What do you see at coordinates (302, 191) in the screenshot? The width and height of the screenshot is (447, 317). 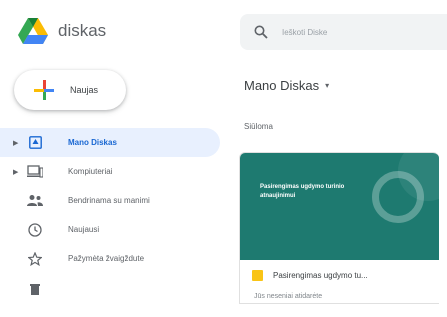 I see `thumbnail-title: Pasirengimas ugdymo turinio atnaujinimui` at bounding box center [302, 191].